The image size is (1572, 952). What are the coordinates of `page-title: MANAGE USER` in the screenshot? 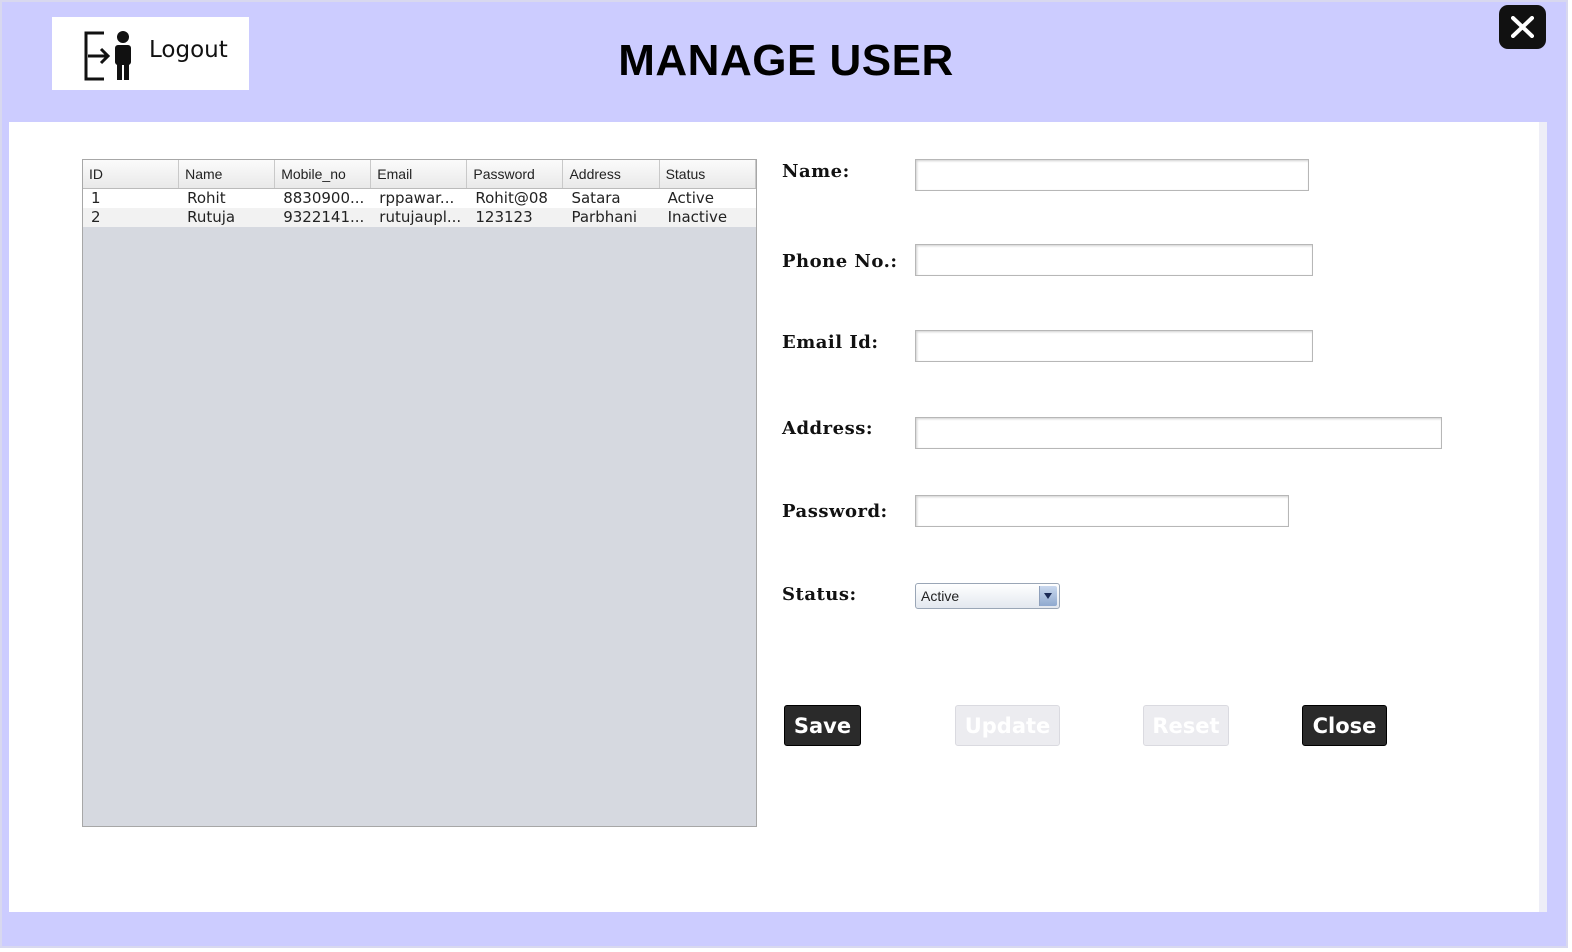 It's located at (786, 60).